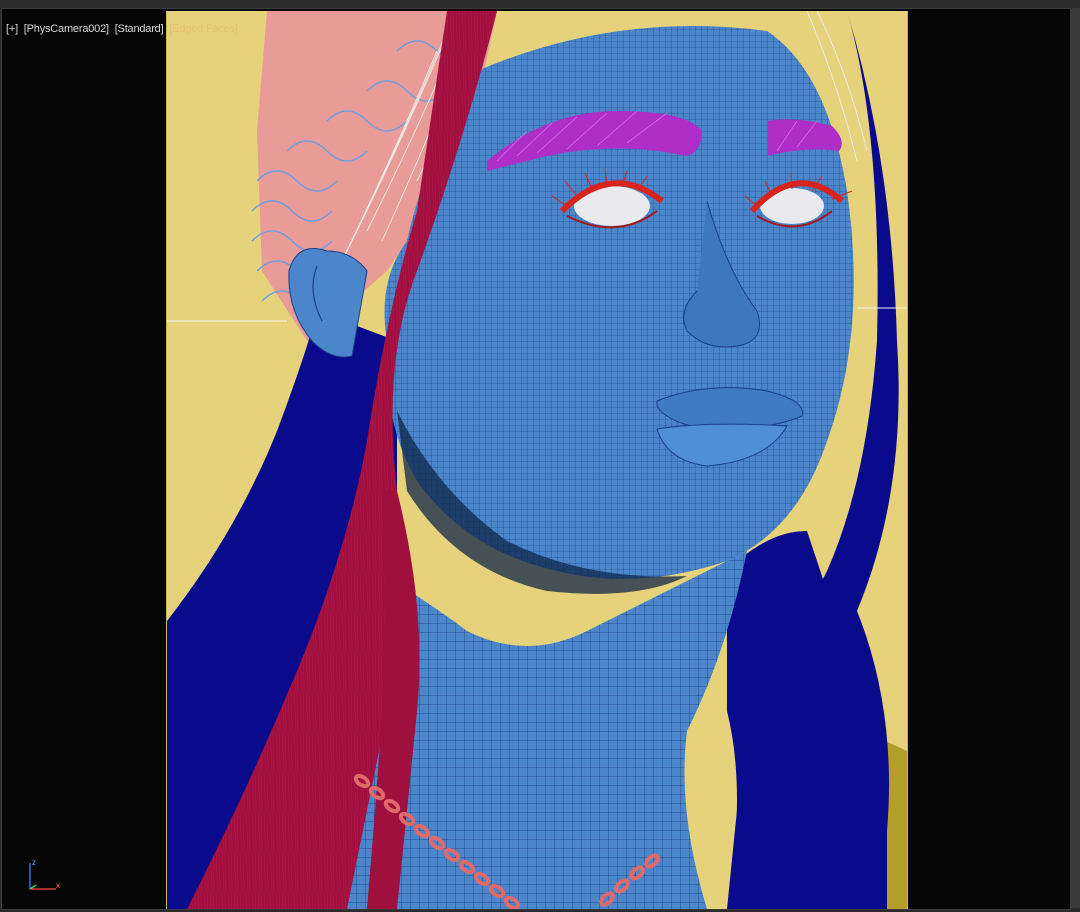 The height and width of the screenshot is (912, 1080). I want to click on edged-faces-label: [Edged Faces], so click(203, 29).